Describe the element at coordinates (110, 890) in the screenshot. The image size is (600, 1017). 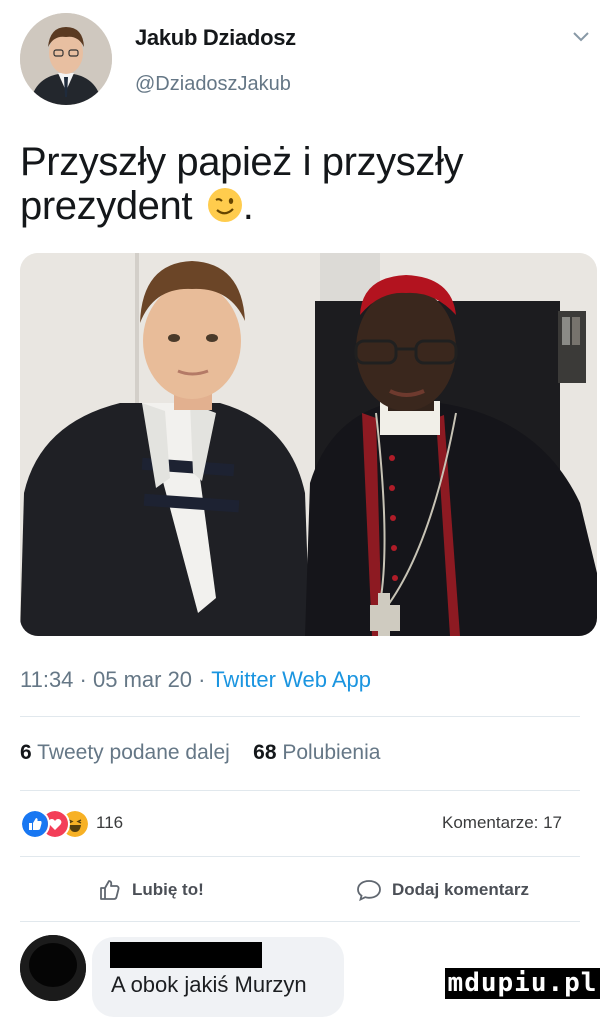
I see `thumbs-up-icon` at that location.